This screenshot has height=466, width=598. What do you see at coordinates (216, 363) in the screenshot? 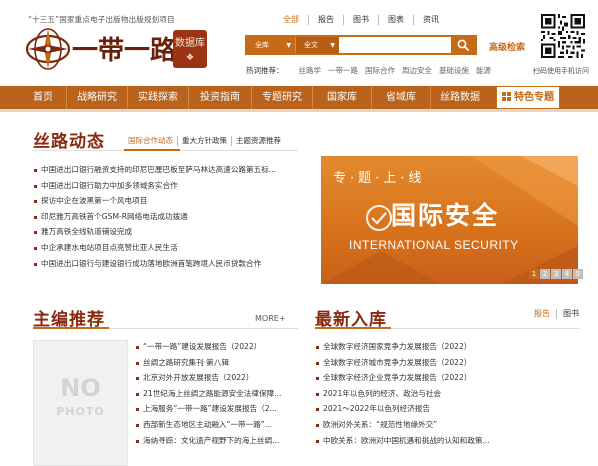
I see `list-item: 丝绸之路研究集刊·第八辑` at bounding box center [216, 363].